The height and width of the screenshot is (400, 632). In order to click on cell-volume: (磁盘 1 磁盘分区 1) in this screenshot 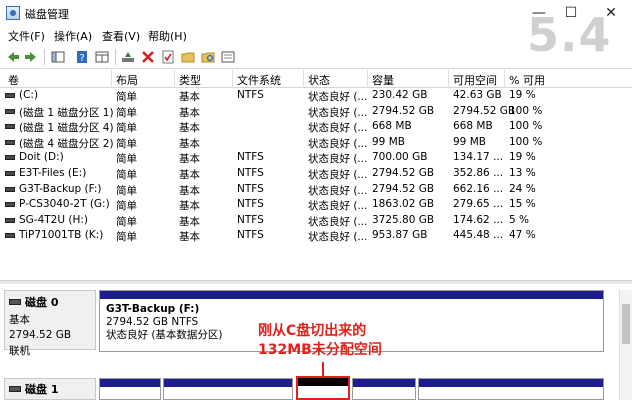, I will do `click(66, 112)`.